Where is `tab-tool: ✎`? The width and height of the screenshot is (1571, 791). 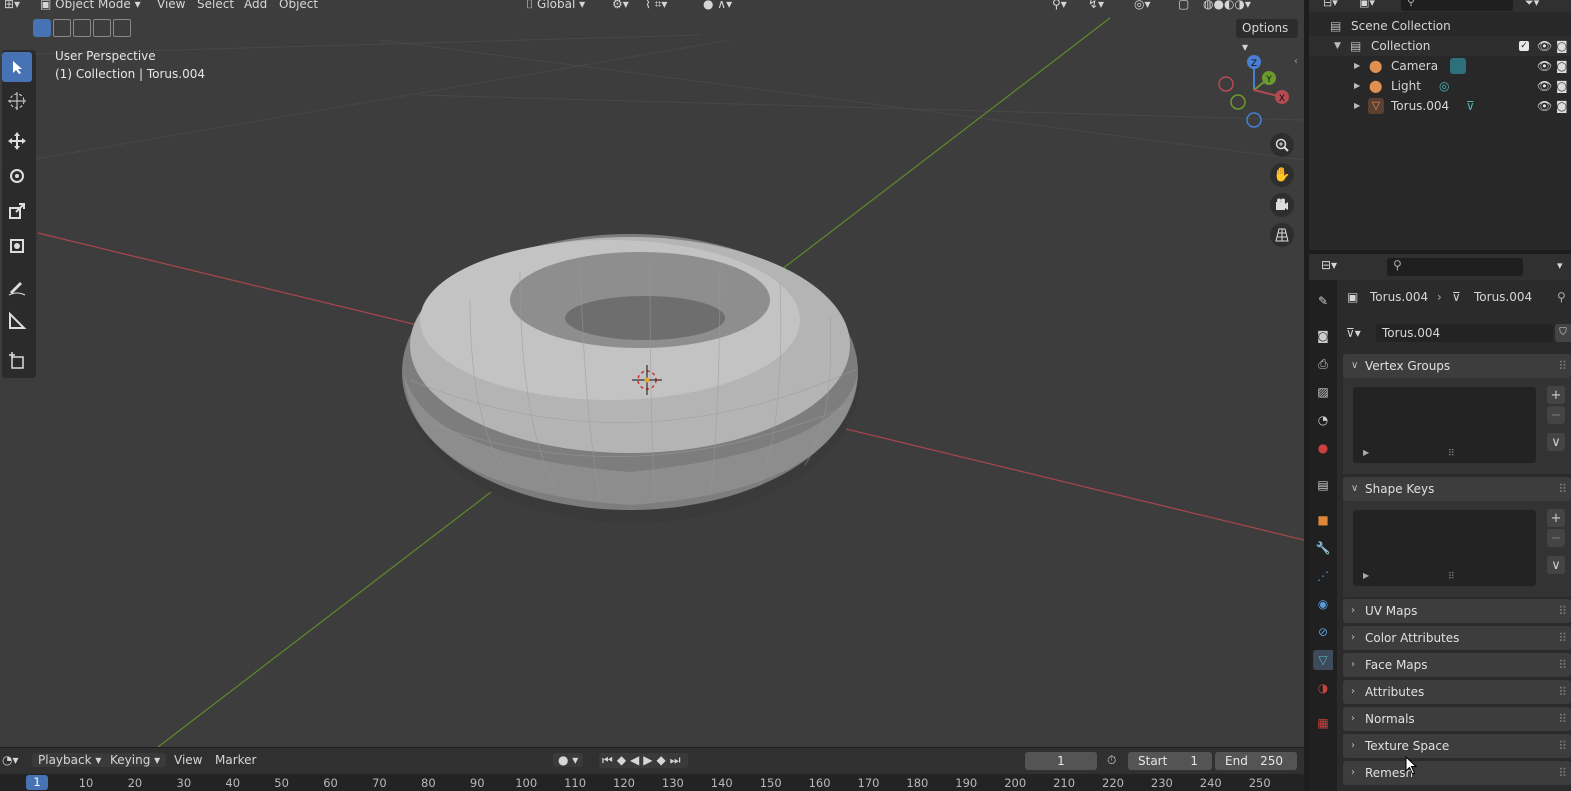 tab-tool: ✎ is located at coordinates (1323, 301).